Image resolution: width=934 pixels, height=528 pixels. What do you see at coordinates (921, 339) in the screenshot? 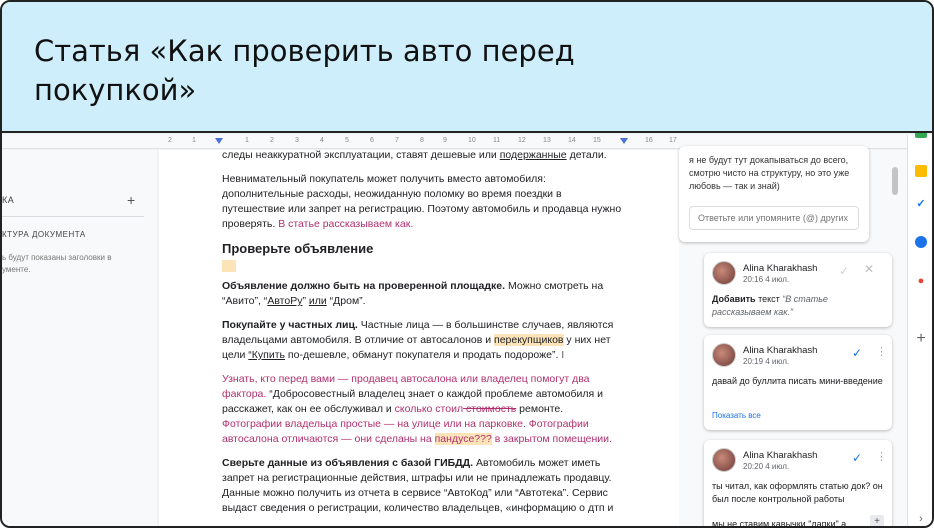
I see `add-icon: +` at bounding box center [921, 339].